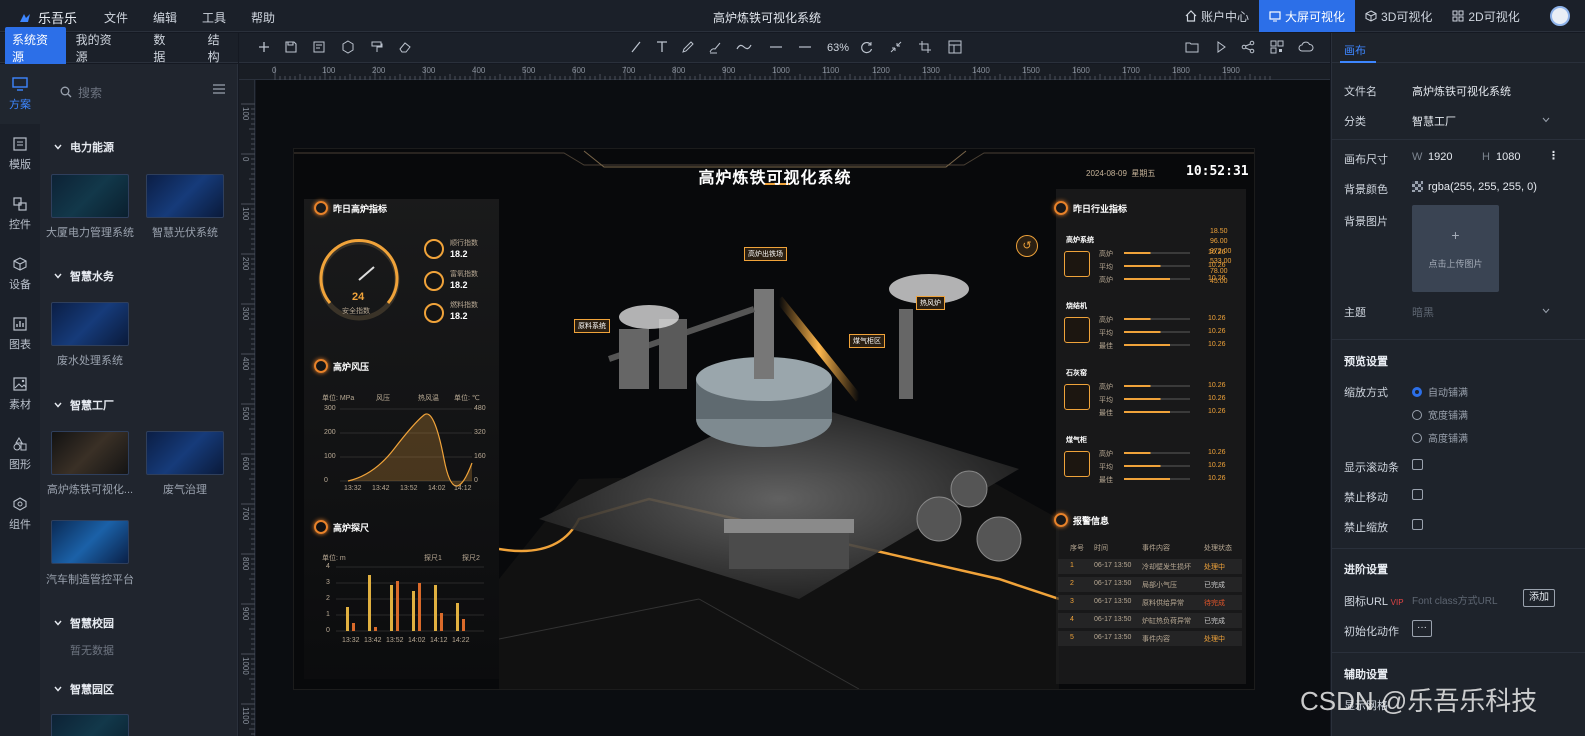  I want to click on scale-height-radio: 高度铺满, so click(1440, 437).